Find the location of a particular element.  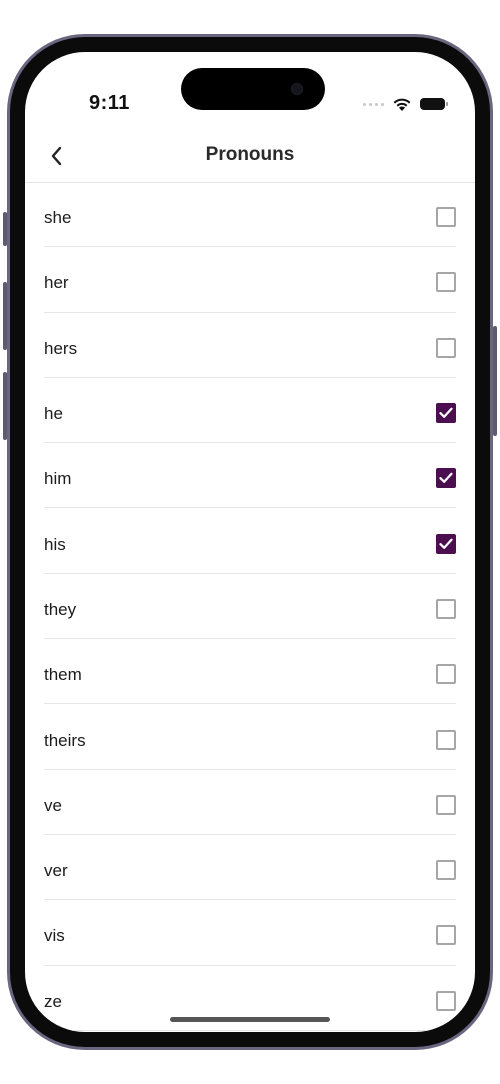

pronoun-row-her: her is located at coordinates (250, 280).